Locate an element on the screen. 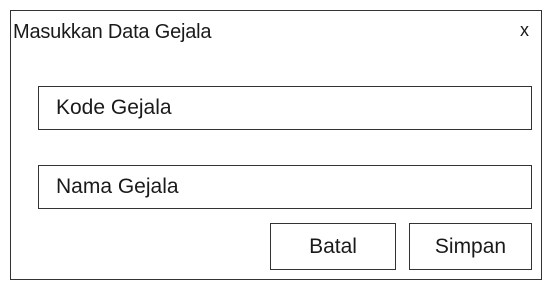  dialog-title: Masukkan Data Gejala is located at coordinates (112, 32).